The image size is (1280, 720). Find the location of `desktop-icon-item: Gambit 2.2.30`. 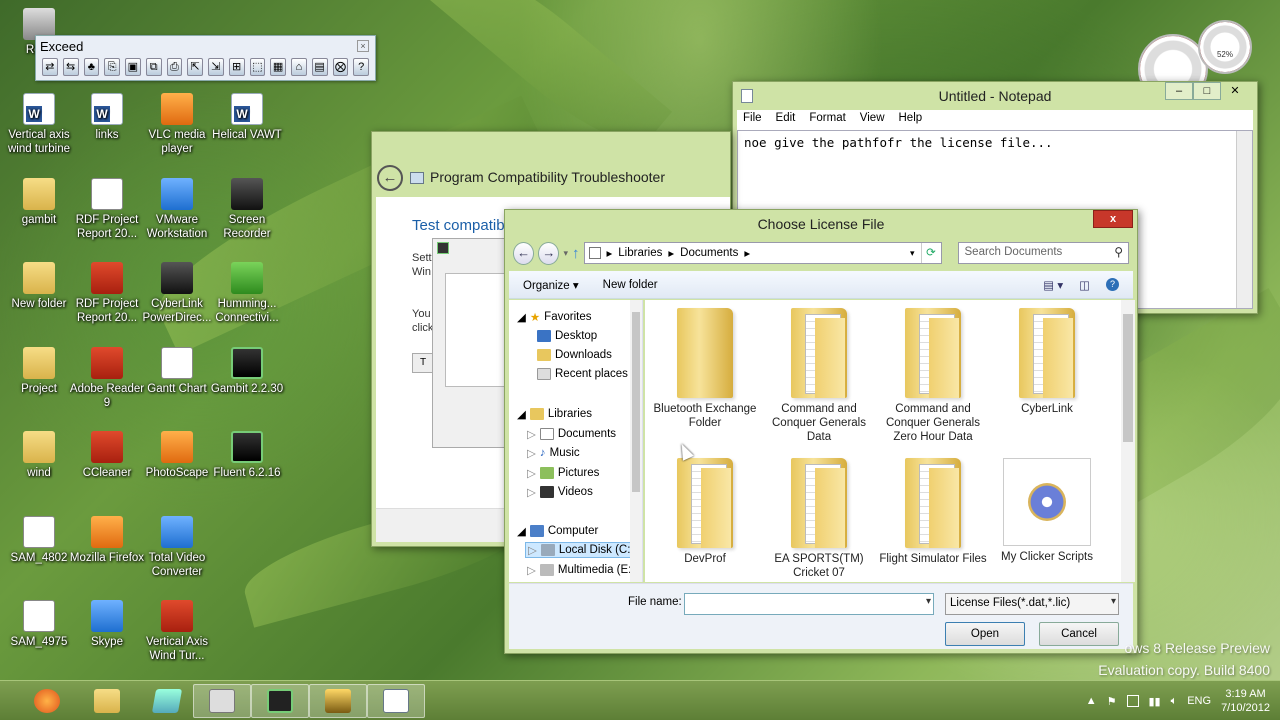

desktop-icon-item: Gambit 2.2.30 is located at coordinates (247, 371).